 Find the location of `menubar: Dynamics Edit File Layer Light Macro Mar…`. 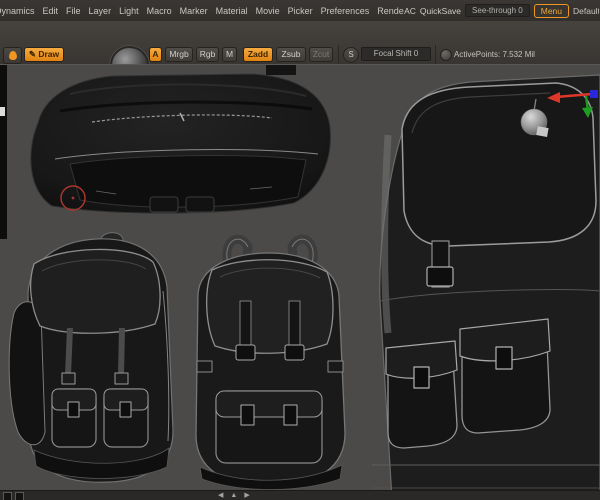

menubar: Dynamics Edit File Layer Light Macro Mar… is located at coordinates (300, 11).